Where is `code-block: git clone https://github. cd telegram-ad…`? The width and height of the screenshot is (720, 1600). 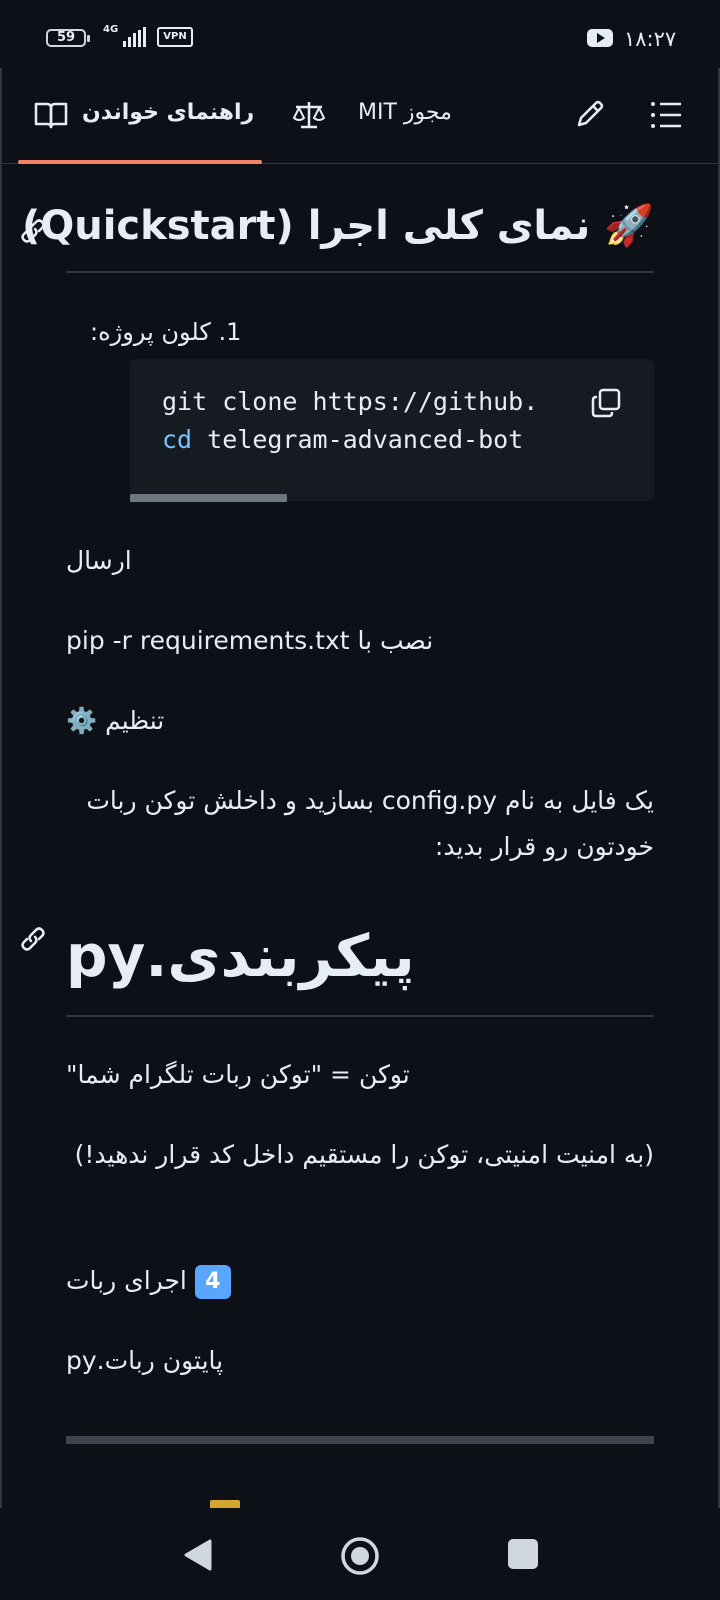 code-block: git clone https://github. cd telegram-ad… is located at coordinates (392, 430).